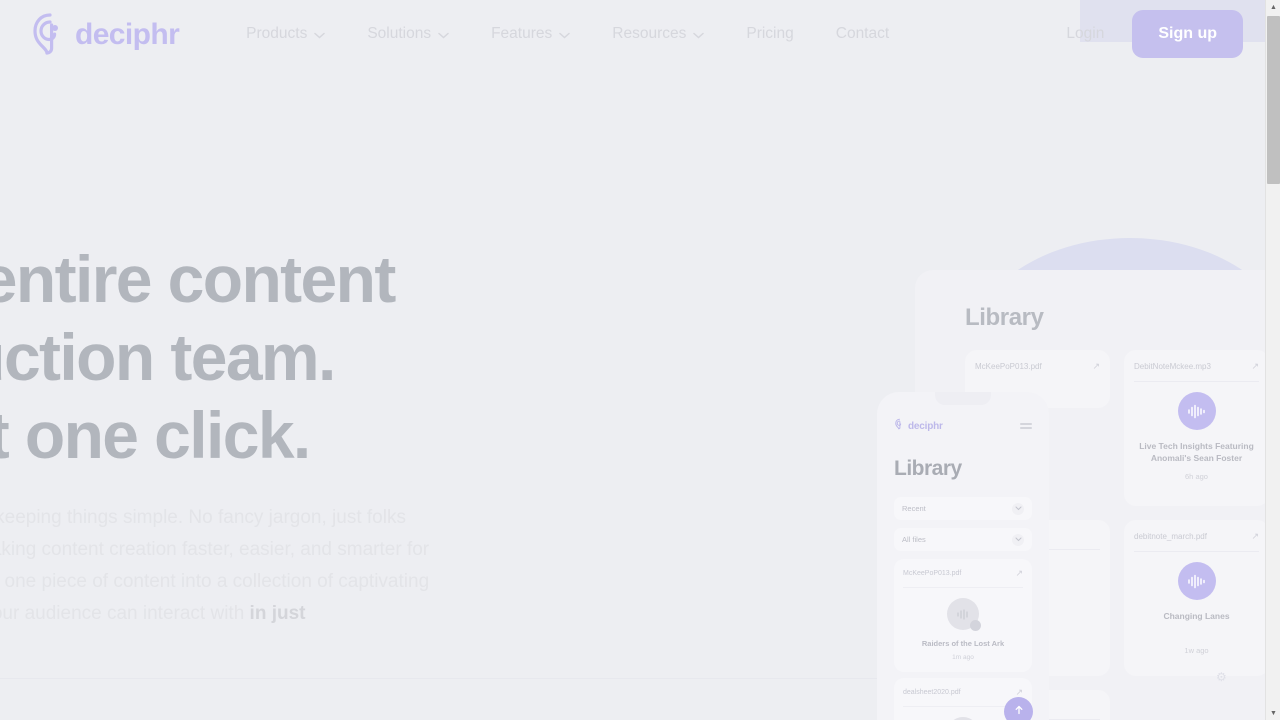 This screenshot has height=720, width=1280. Describe the element at coordinates (1273, 7) in the screenshot. I see `scroll-up-arrow-icon: ▲` at that location.